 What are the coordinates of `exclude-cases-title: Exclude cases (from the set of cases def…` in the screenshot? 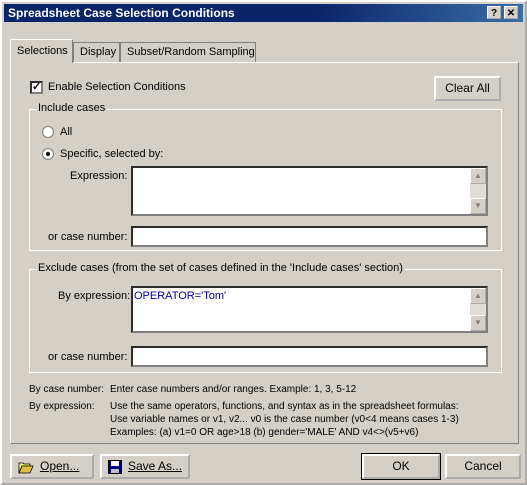 It's located at (220, 268).